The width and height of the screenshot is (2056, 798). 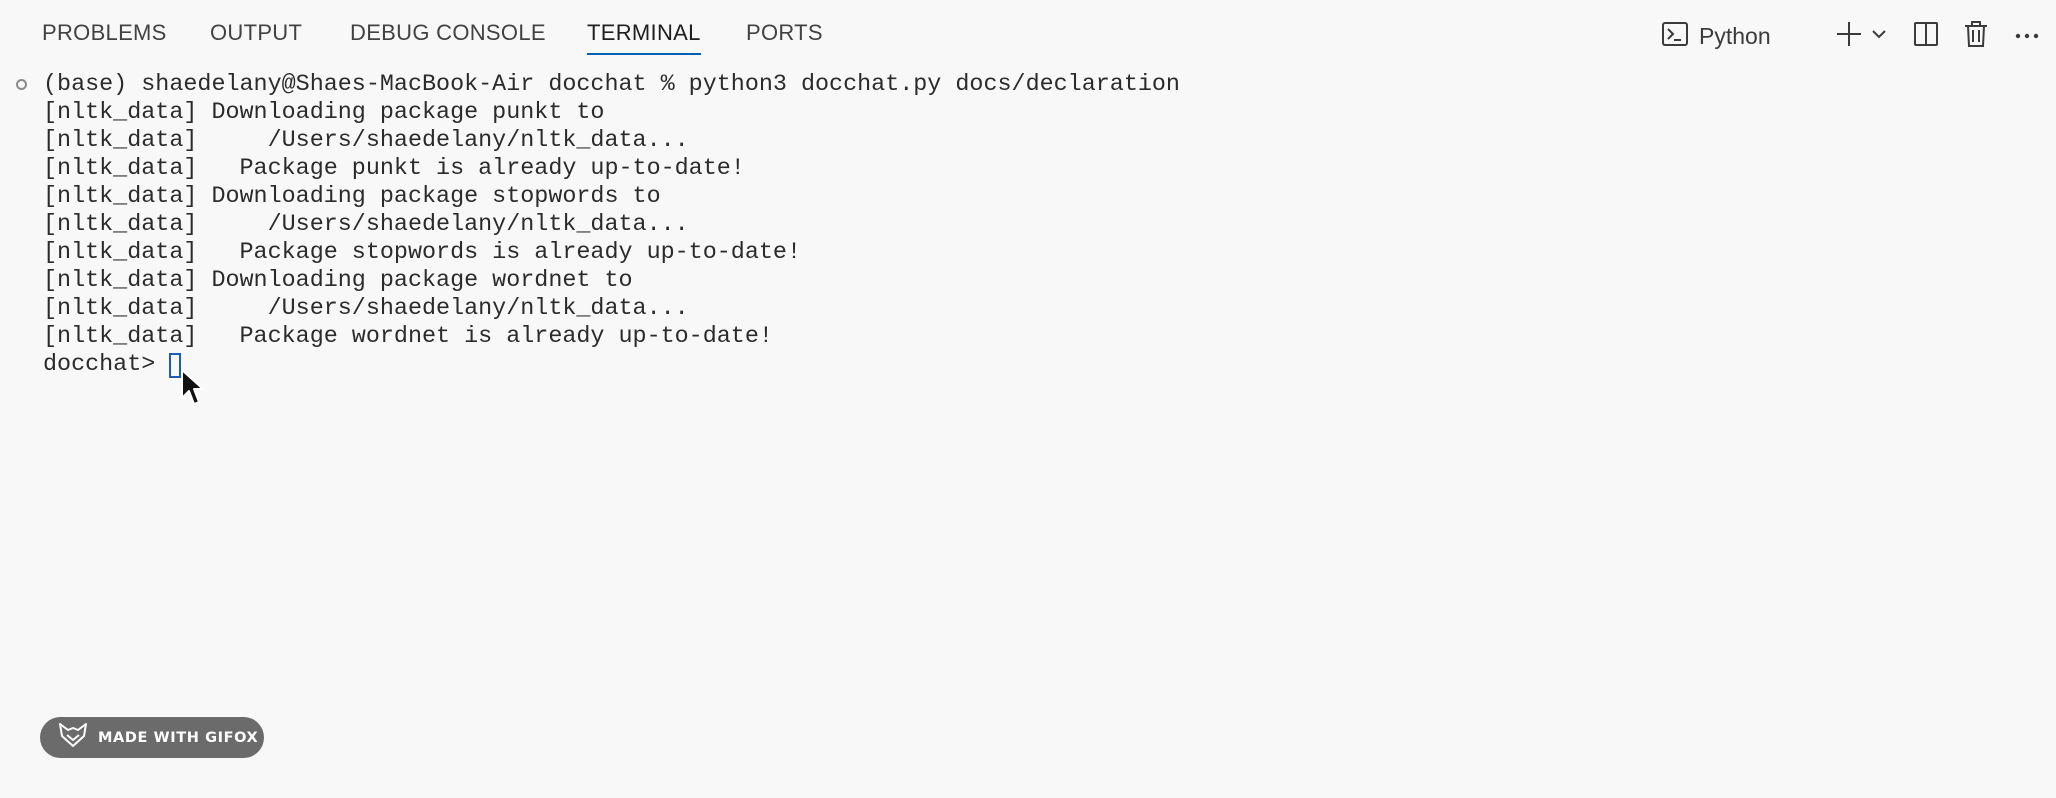 I want to click on new-terminal-button, so click(x=1849, y=36).